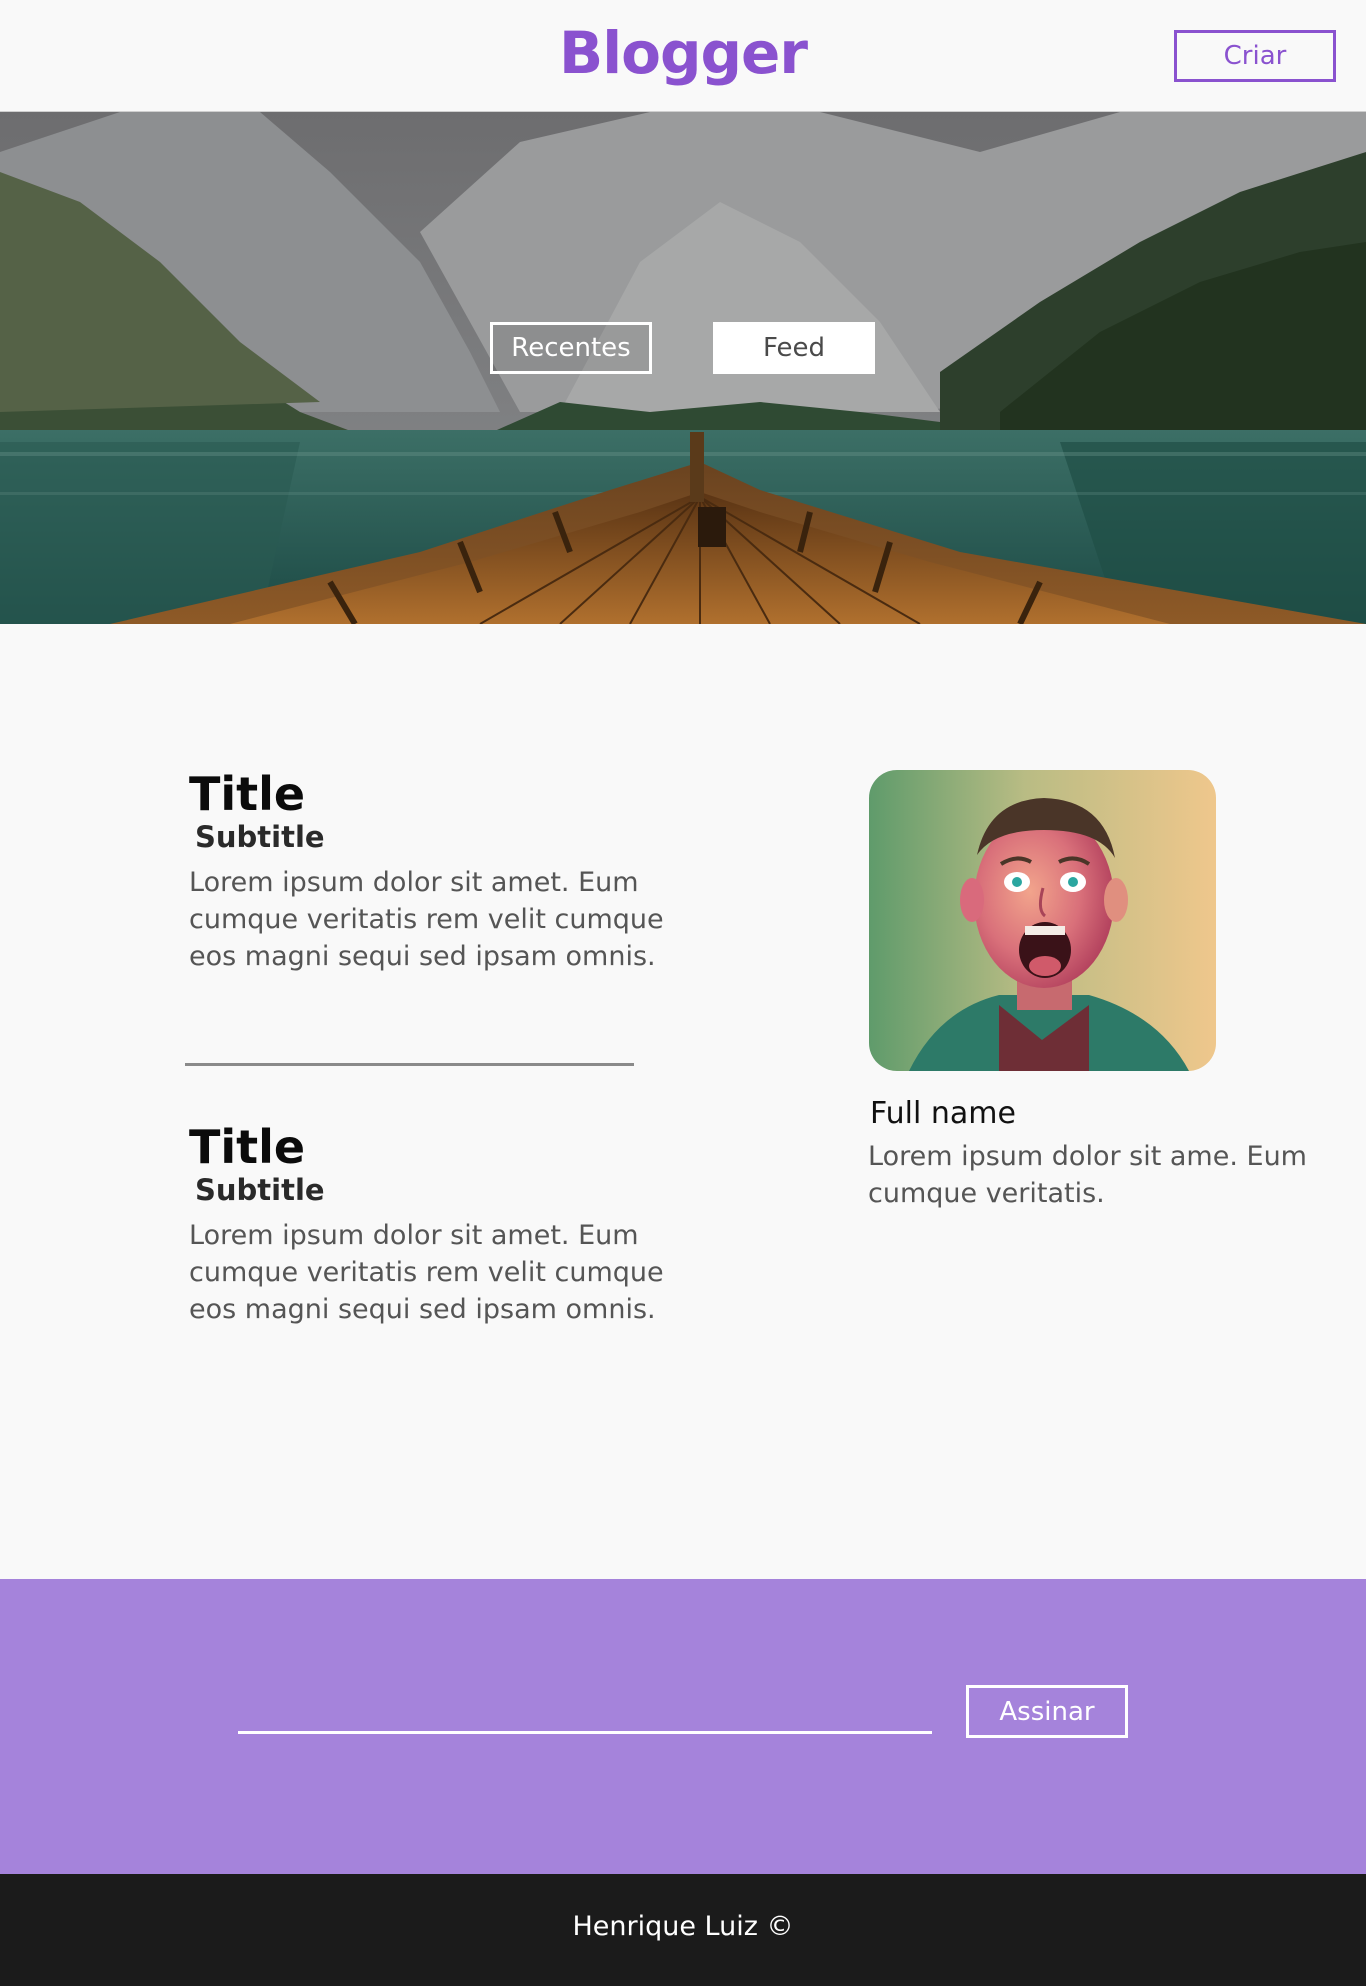 The image size is (1366, 1986). I want to click on subscribe-button: Assinar, so click(1047, 1711).